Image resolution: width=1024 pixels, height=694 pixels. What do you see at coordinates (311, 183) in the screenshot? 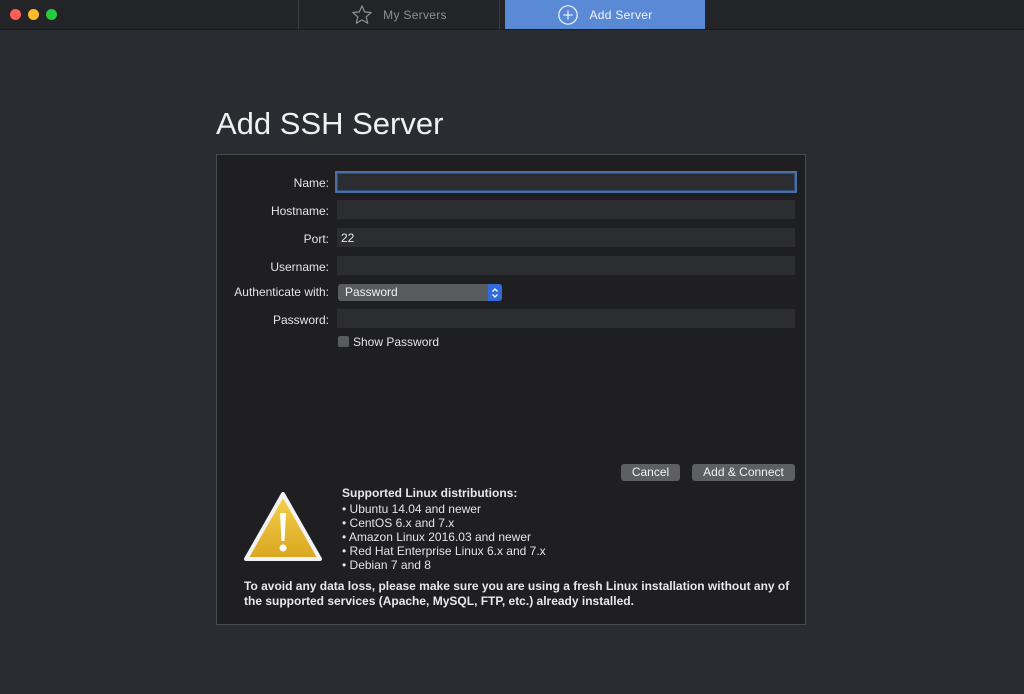
I see `name-label: Name:` at bounding box center [311, 183].